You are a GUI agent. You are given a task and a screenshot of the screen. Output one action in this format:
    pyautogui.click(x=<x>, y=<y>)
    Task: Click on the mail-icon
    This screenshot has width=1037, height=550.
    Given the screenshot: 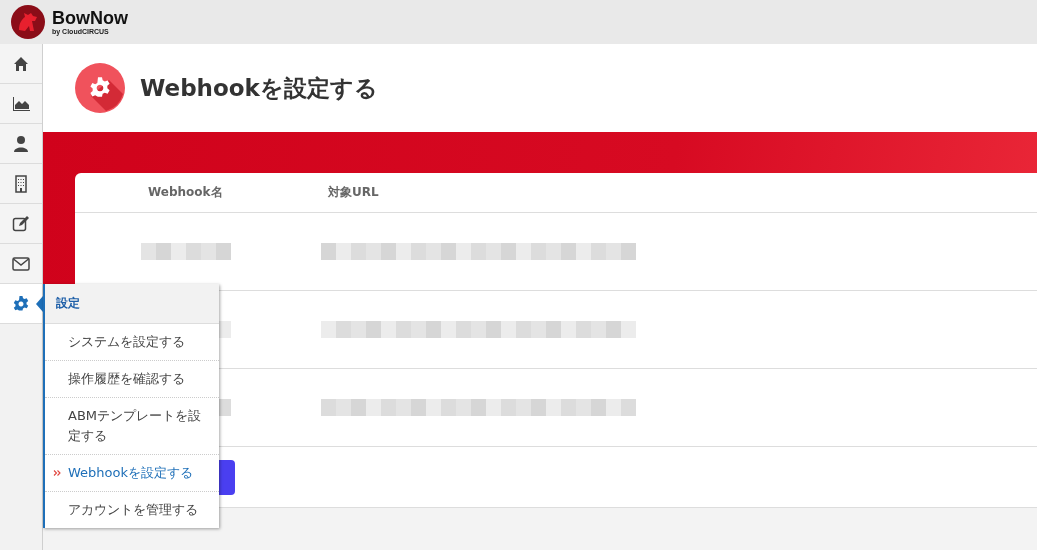 What is the action you would take?
    pyautogui.click(x=21, y=263)
    